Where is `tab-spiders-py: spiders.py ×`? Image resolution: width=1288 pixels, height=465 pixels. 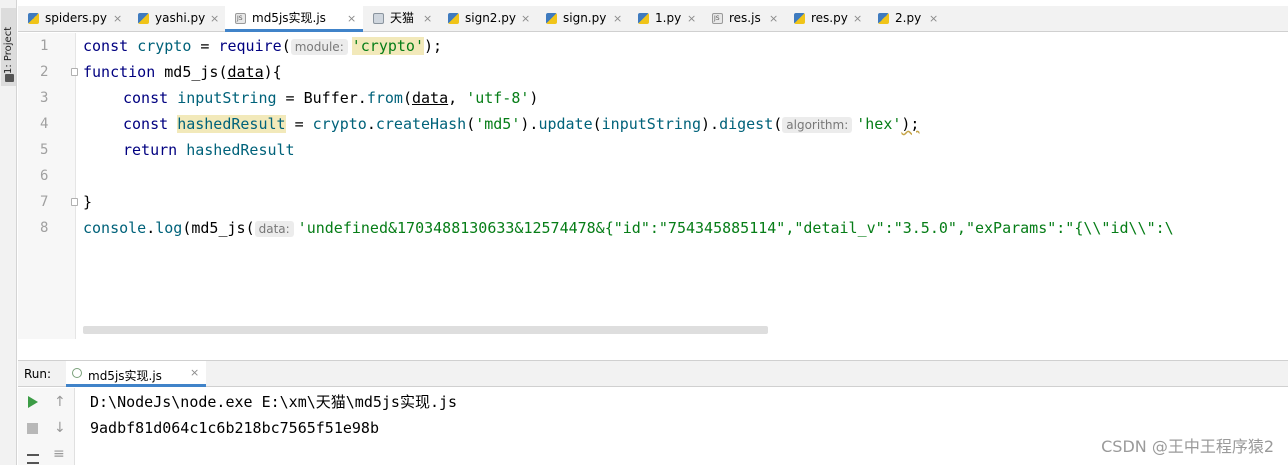 tab-spiders-py: spiders.py × is located at coordinates (73, 19).